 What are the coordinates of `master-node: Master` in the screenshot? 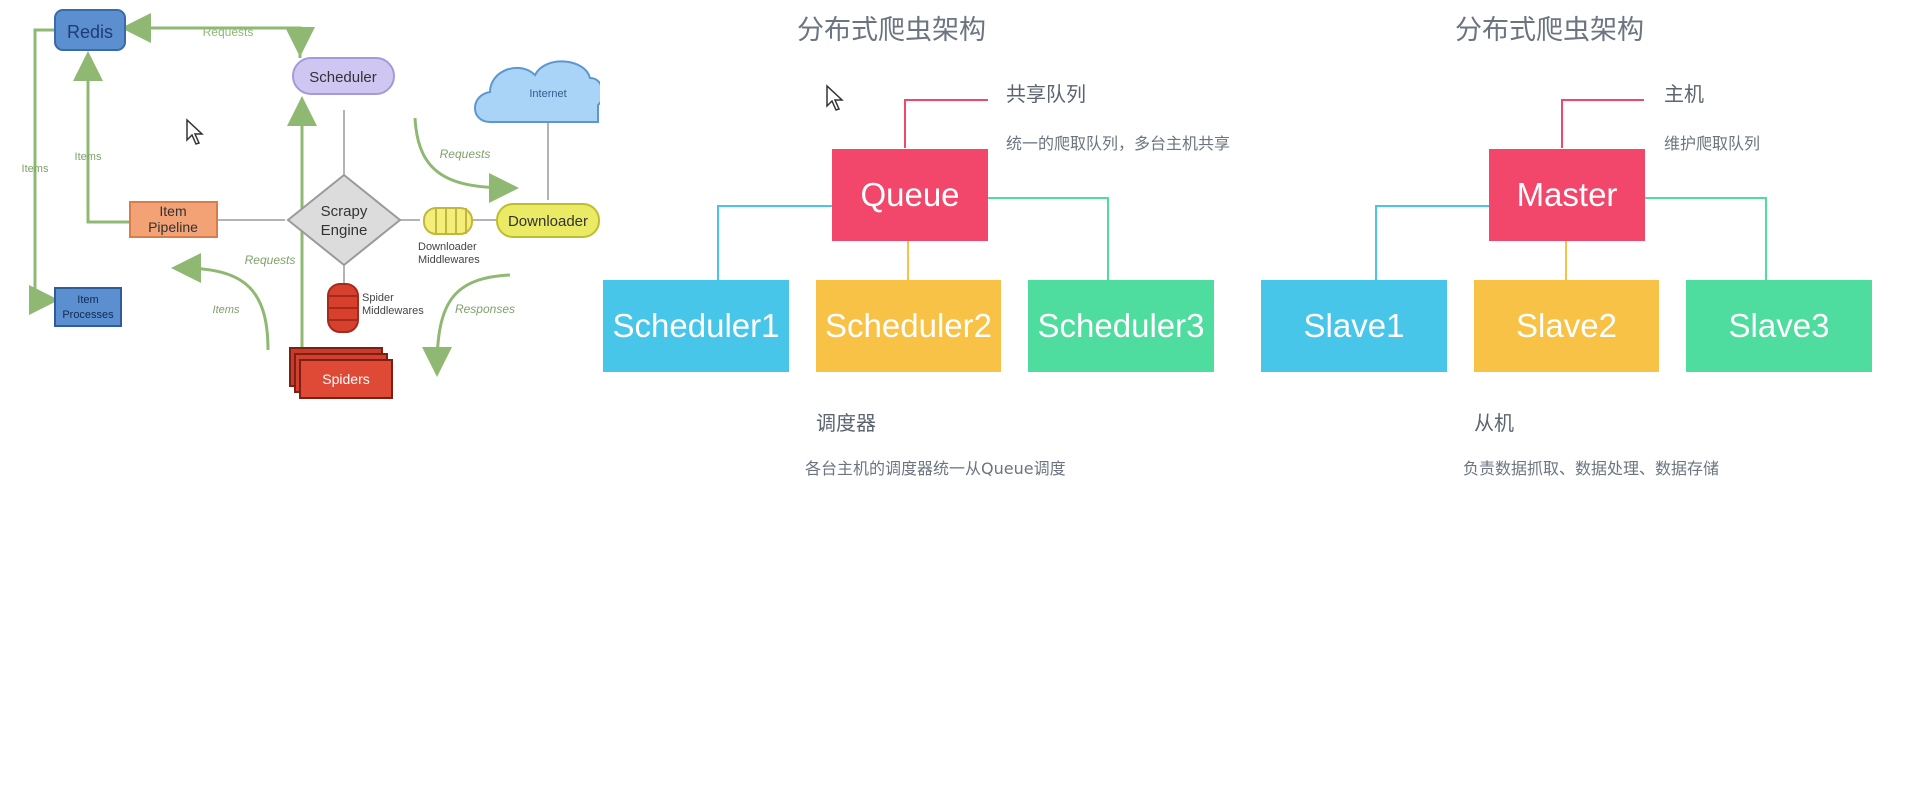 It's located at (1567, 195).